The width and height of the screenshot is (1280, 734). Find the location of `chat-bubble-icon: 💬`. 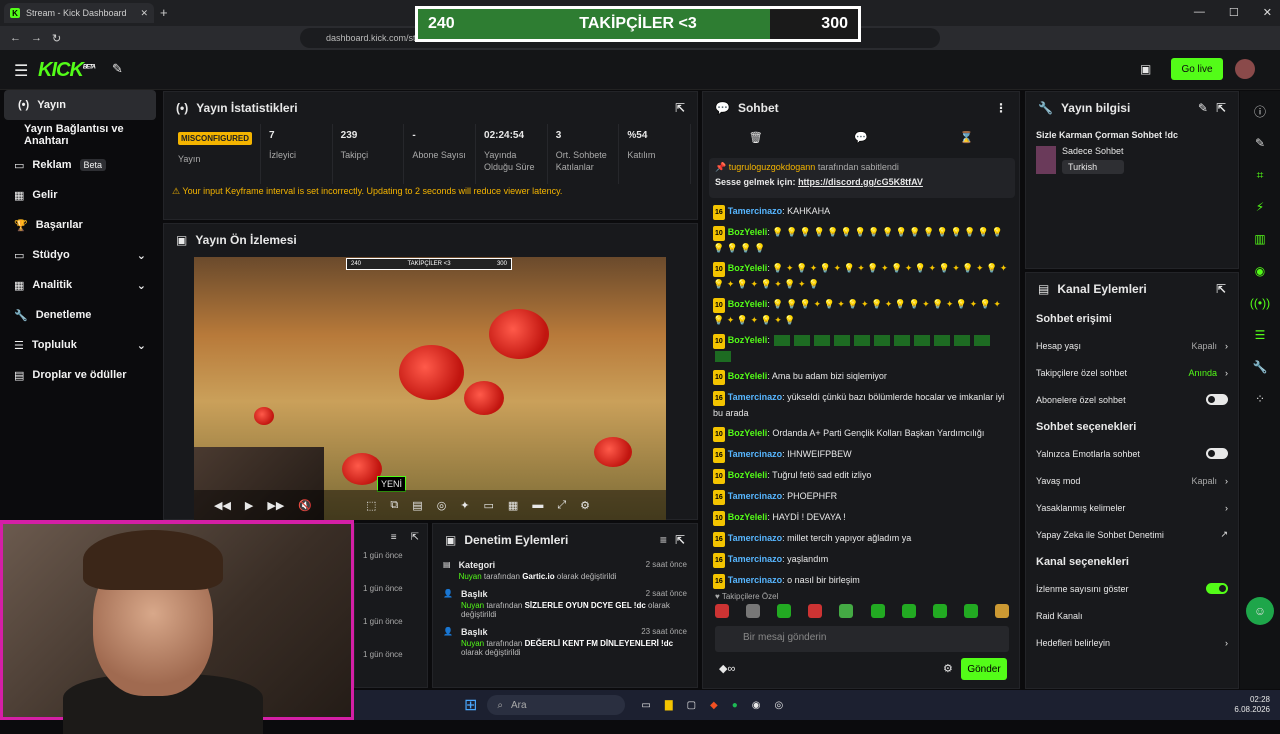

chat-bubble-icon: 💬 is located at coordinates (861, 137).